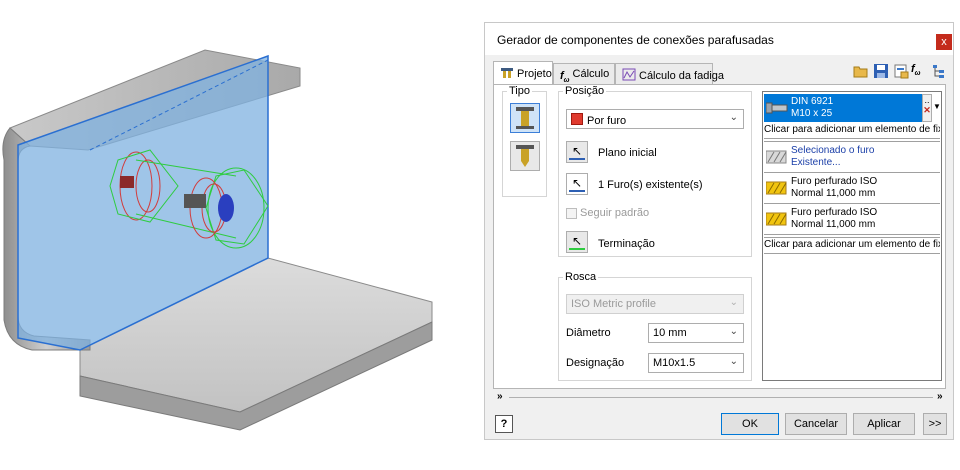 This screenshot has width=960, height=470. Describe the element at coordinates (833, 193) in the screenshot. I see `hole1-line2: Normal 11,000 mm` at that location.